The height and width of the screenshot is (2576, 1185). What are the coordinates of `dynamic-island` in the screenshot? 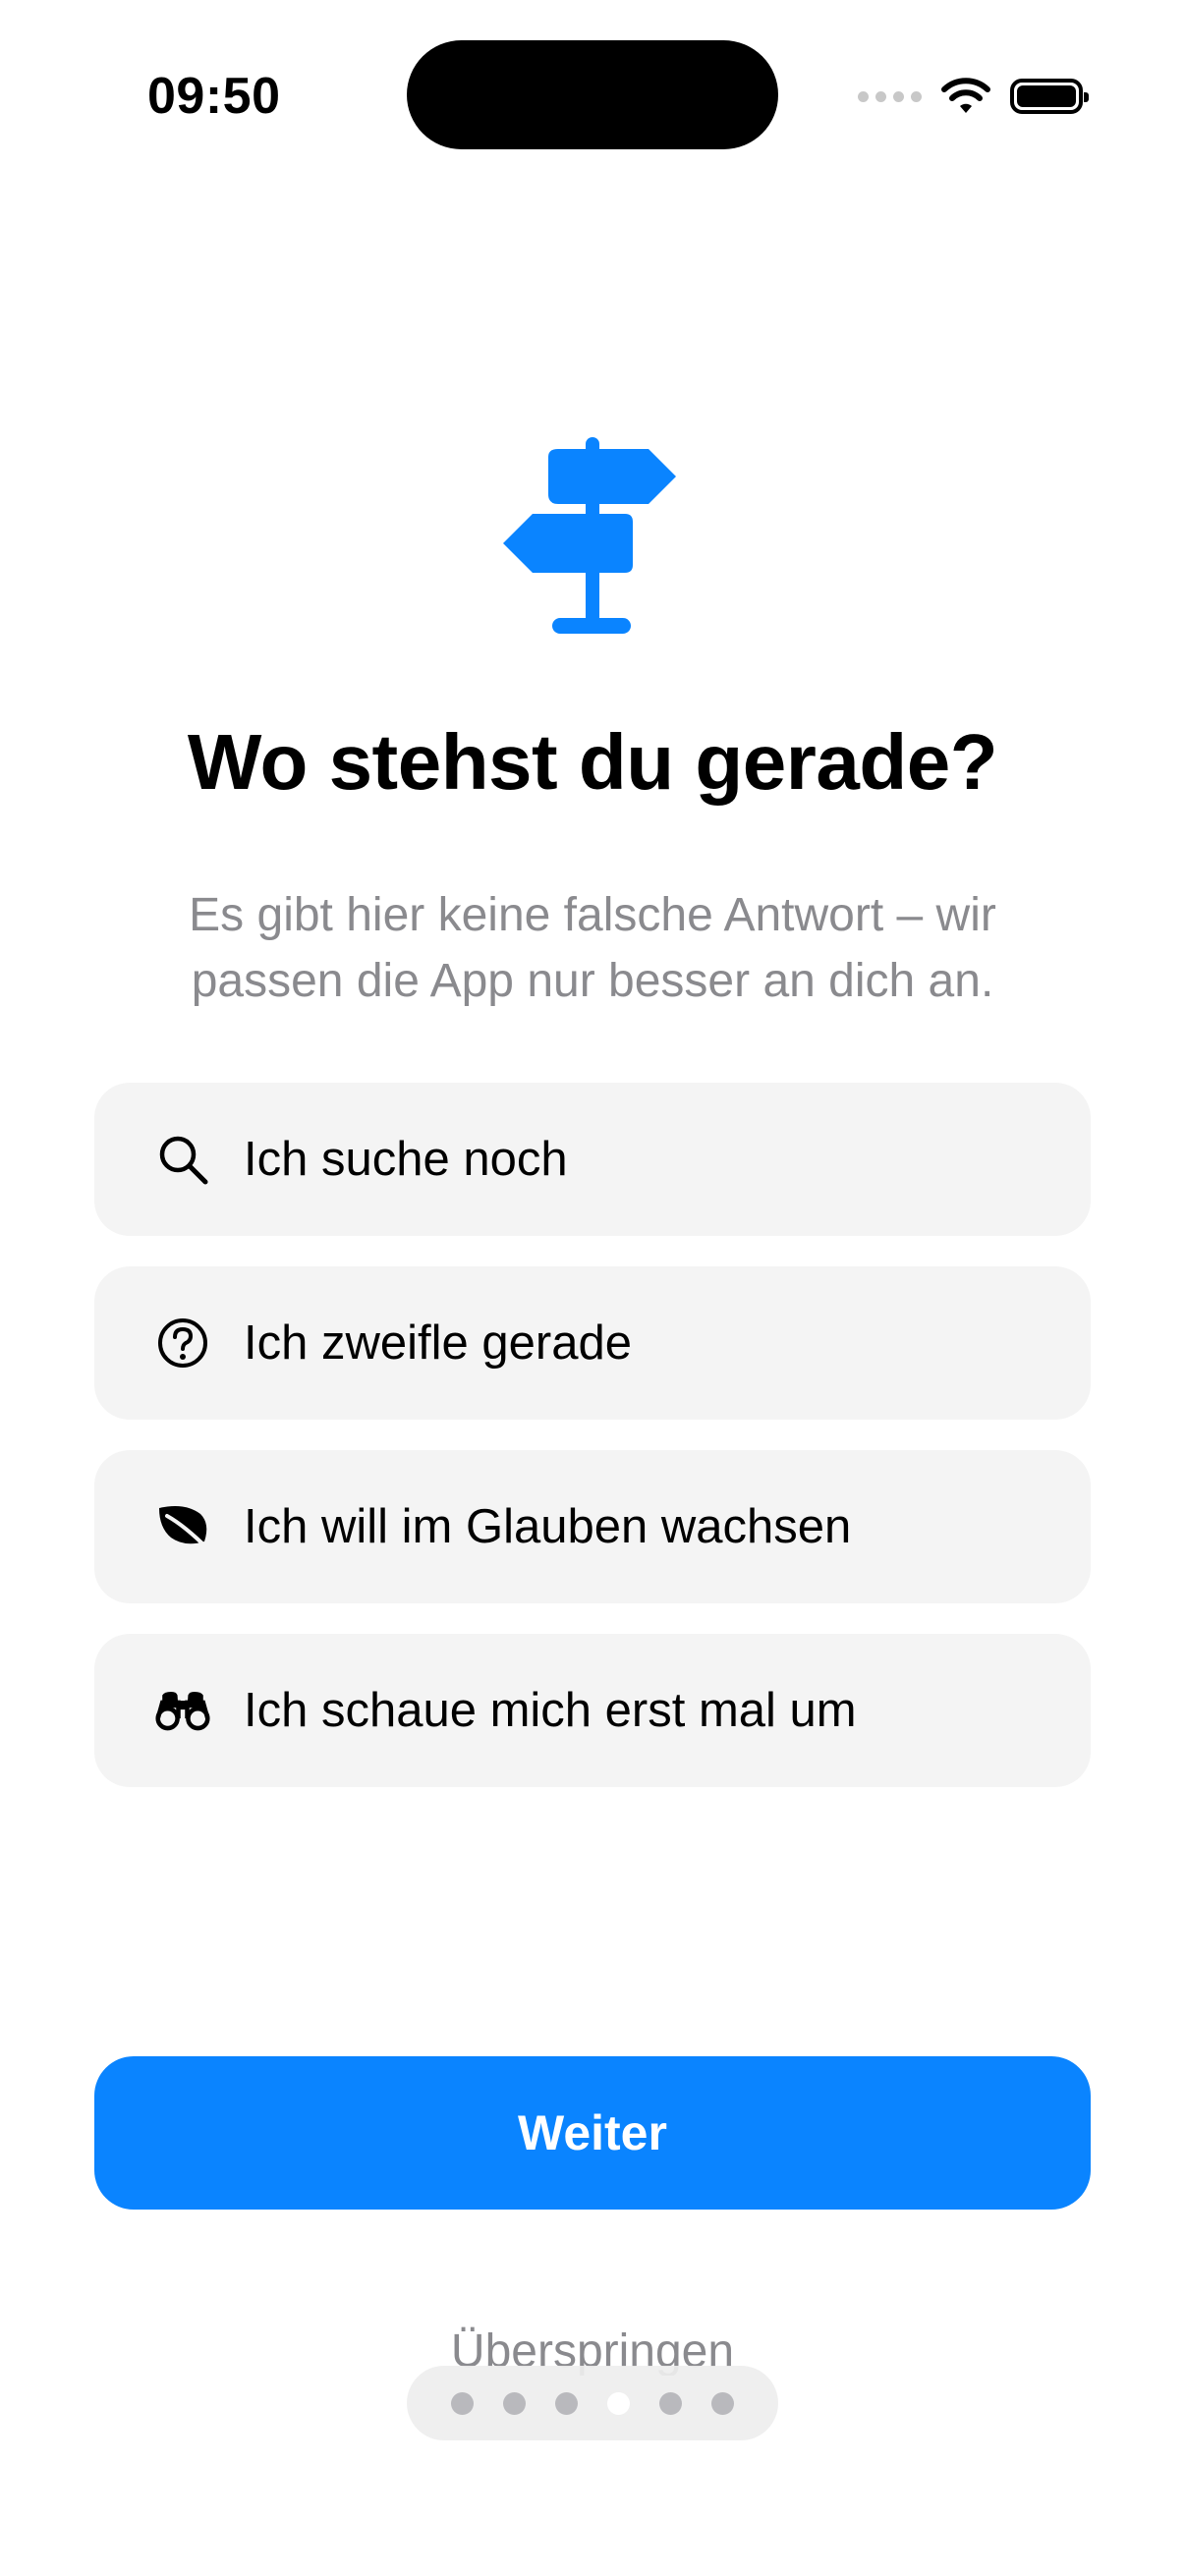 It's located at (592, 94).